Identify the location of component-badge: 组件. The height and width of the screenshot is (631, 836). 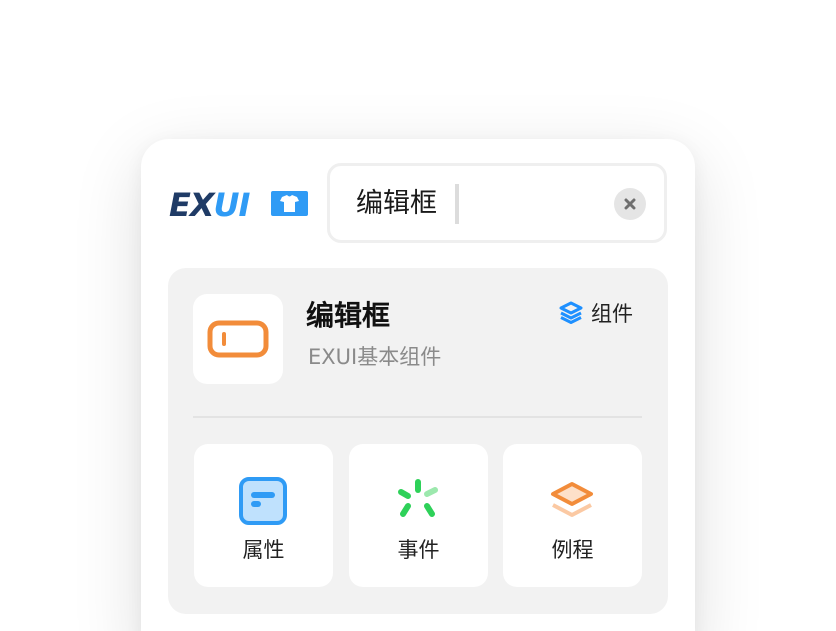
(596, 313).